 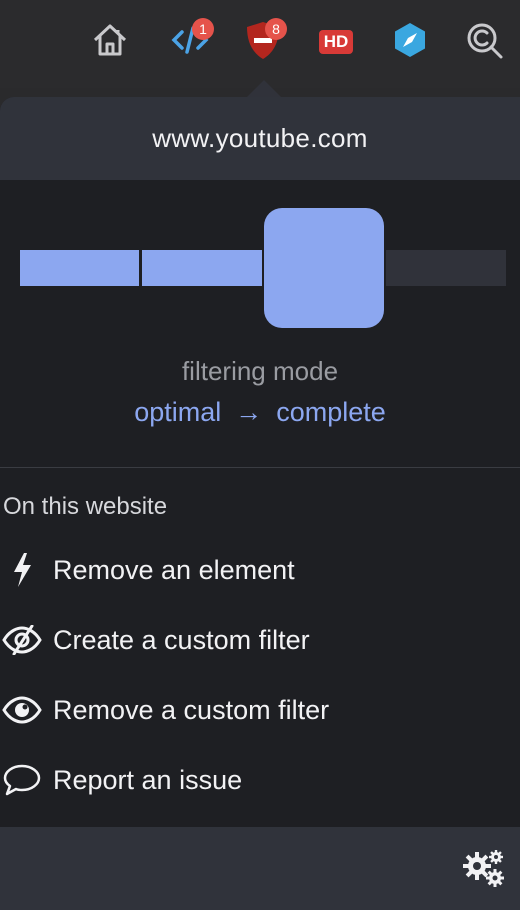 I want to click on compass-extension-button, so click(x=410, y=42).